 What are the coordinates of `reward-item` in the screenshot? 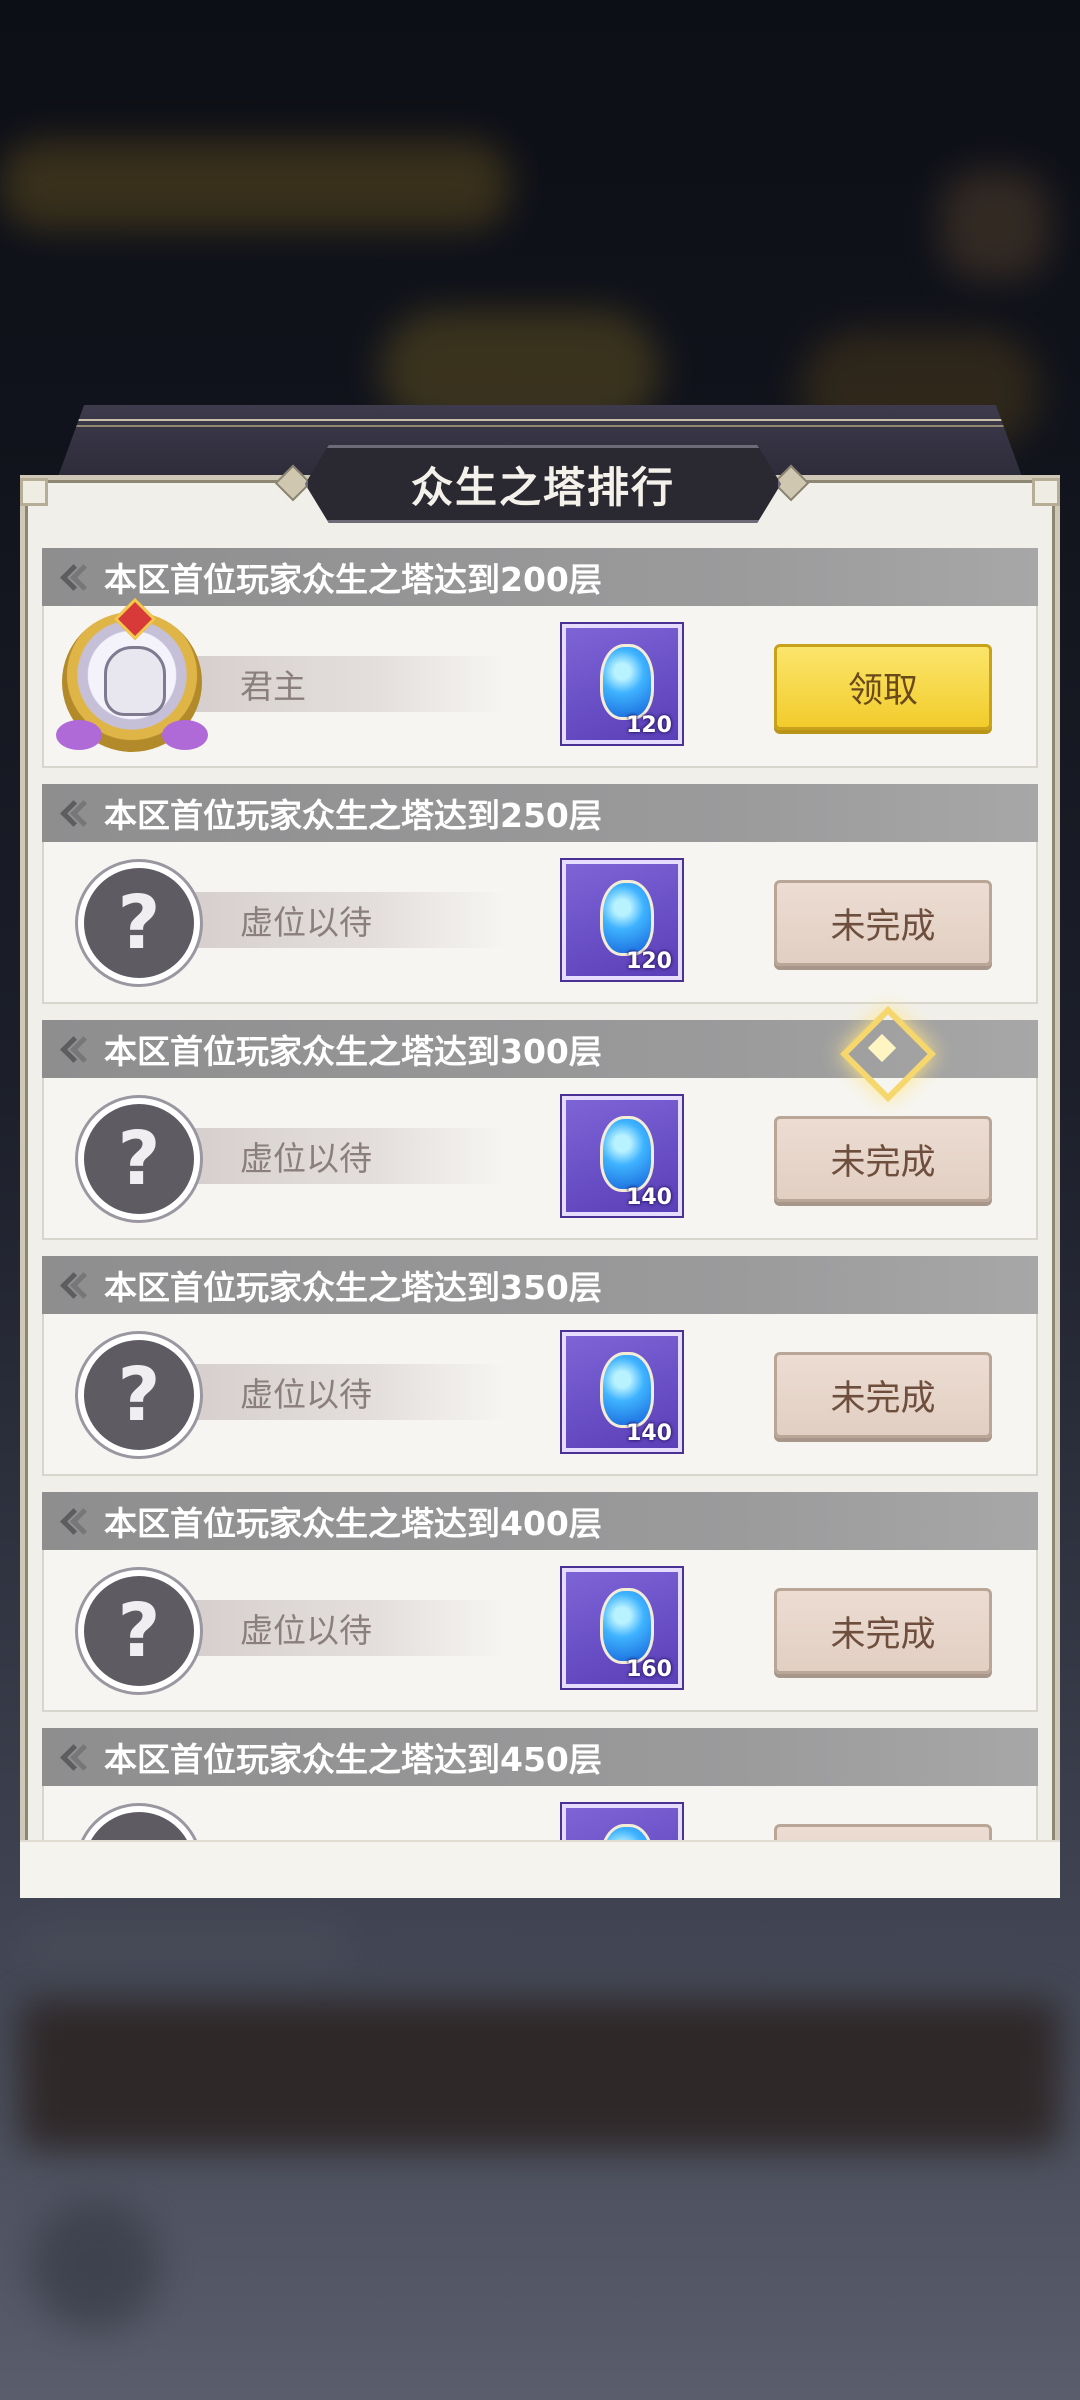 It's located at (622, 1822).